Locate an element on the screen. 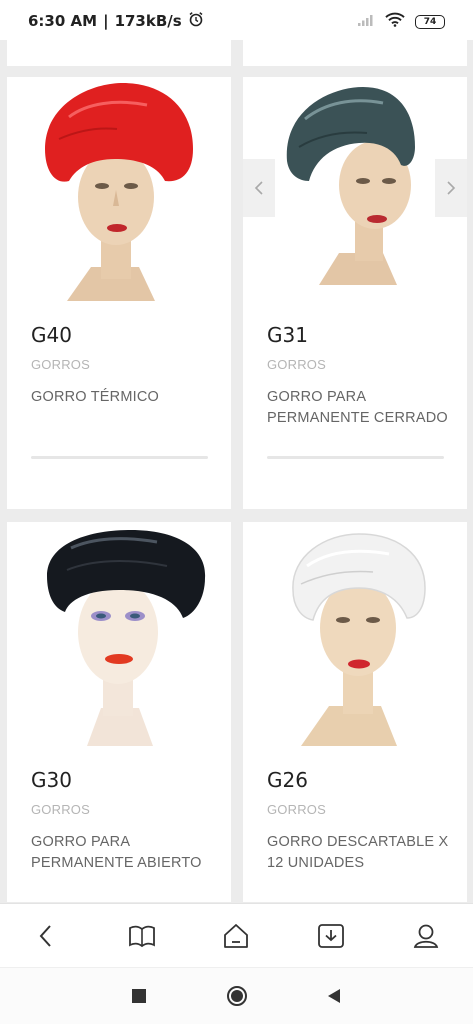 The height and width of the screenshot is (1024, 473). home-icon is located at coordinates (236, 936).